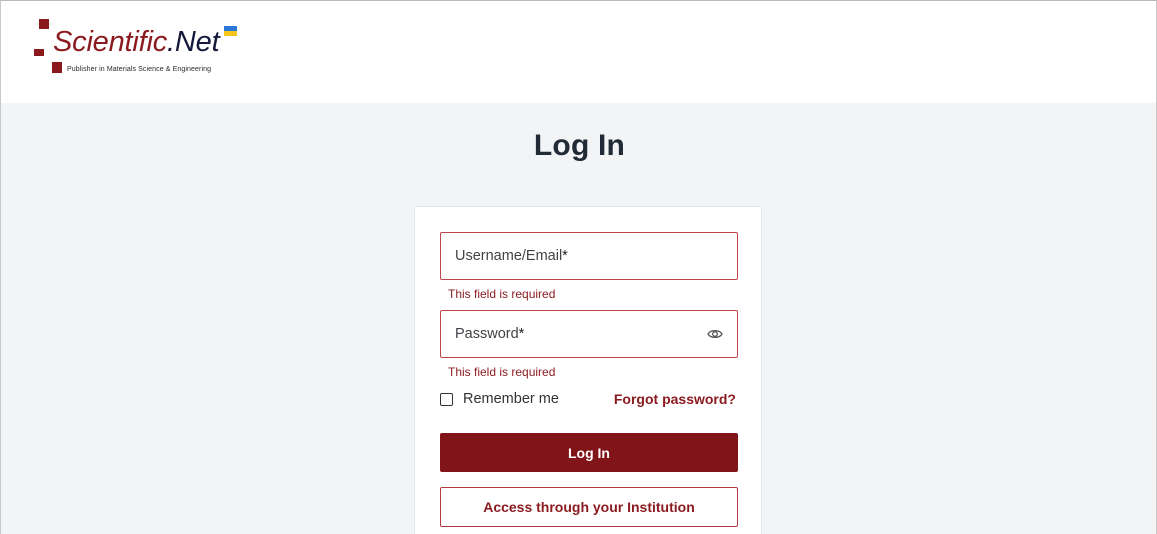 This screenshot has width=1157, height=534. I want to click on access-through-institution-button: Access through your Institution, so click(589, 507).